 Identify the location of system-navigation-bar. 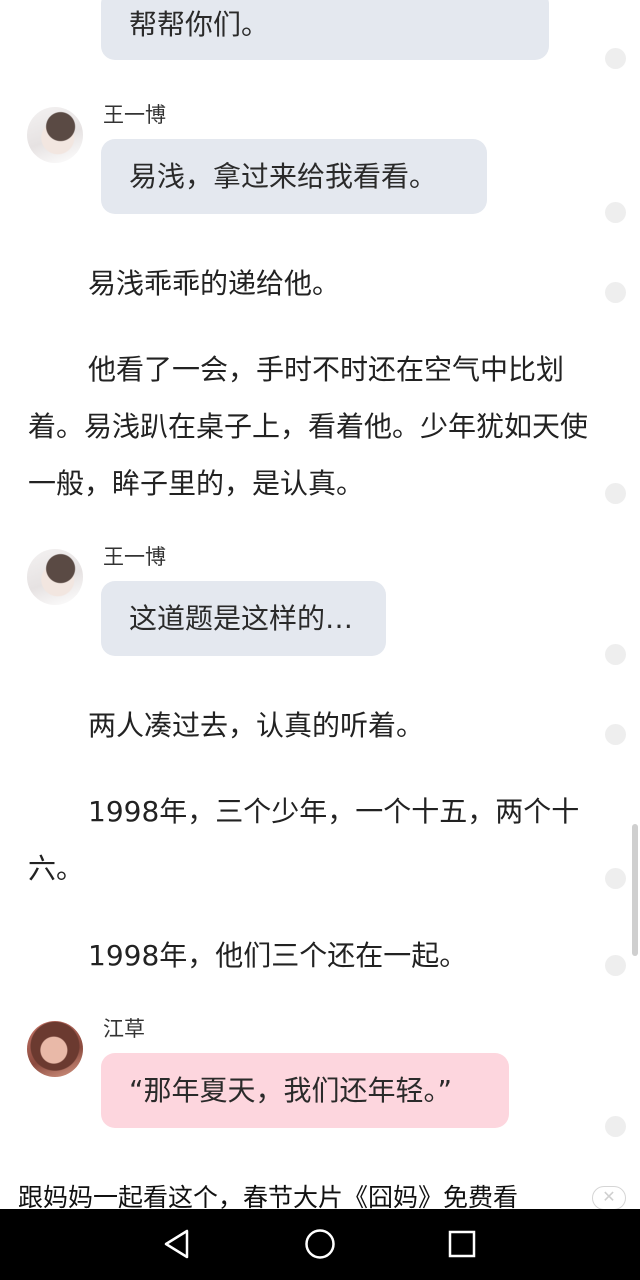
(320, 1244).